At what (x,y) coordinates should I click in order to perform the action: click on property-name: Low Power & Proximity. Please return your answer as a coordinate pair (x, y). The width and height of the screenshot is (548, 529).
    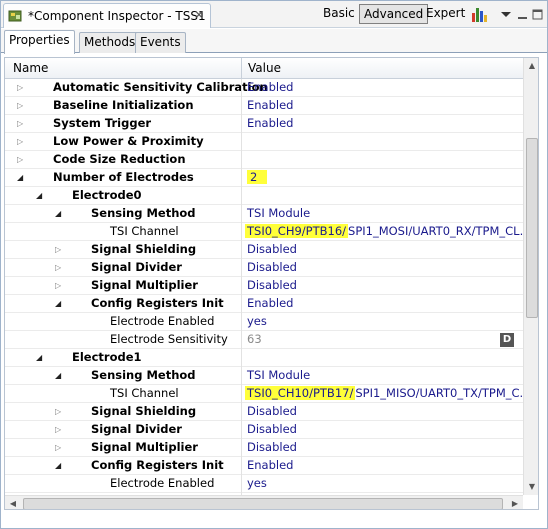
    Looking at the image, I should click on (128, 141).